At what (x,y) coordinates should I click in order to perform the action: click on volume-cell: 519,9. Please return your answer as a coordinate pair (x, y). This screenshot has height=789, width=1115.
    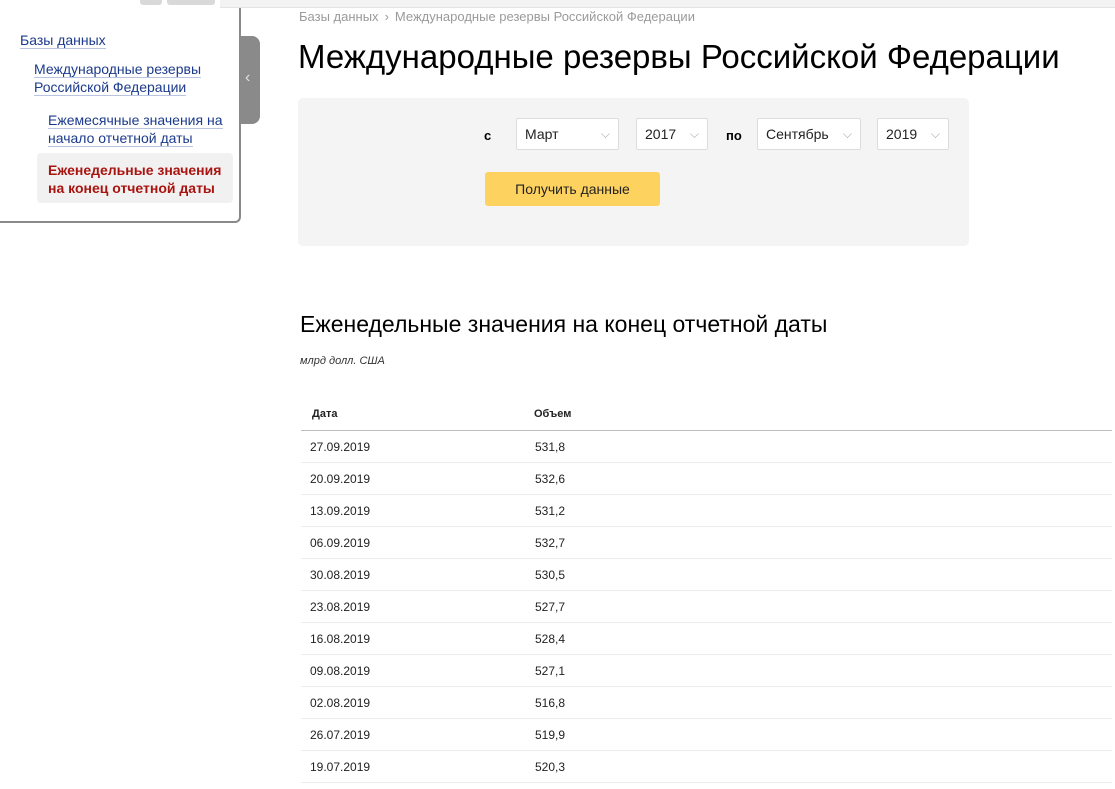
    Looking at the image, I should click on (817, 734).